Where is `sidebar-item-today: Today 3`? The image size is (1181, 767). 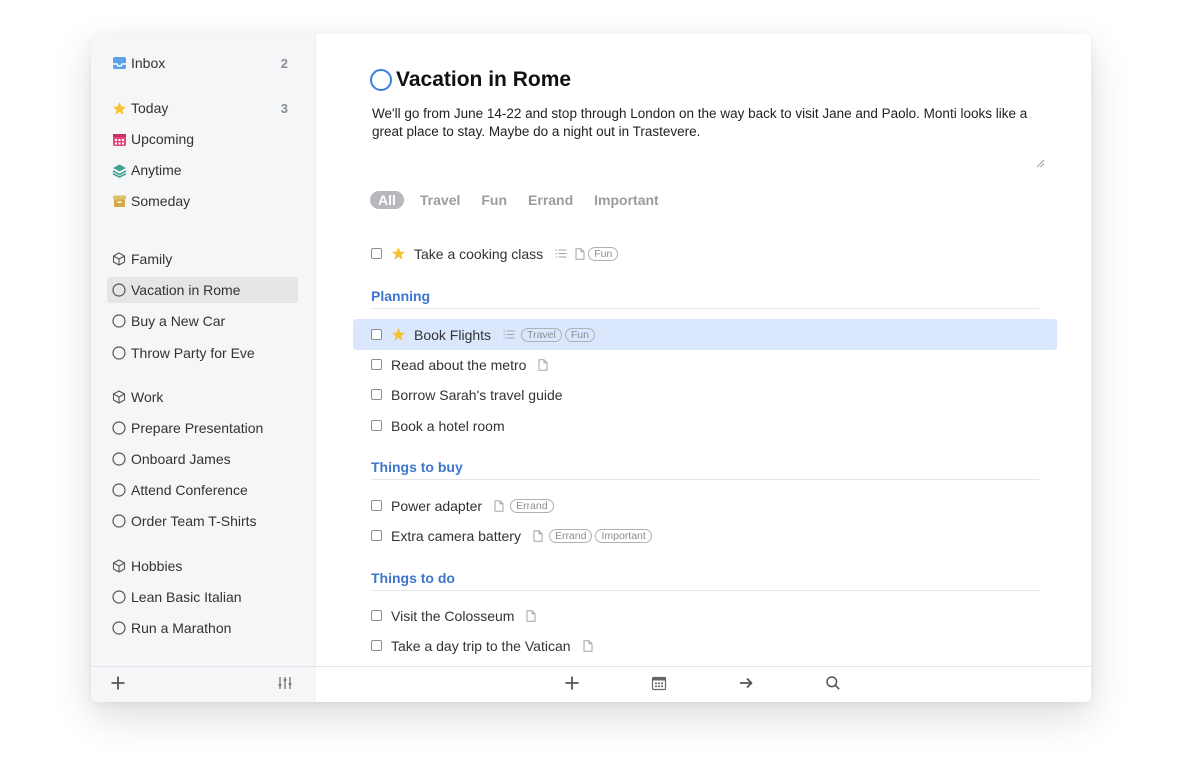 sidebar-item-today: Today 3 is located at coordinates (202, 108).